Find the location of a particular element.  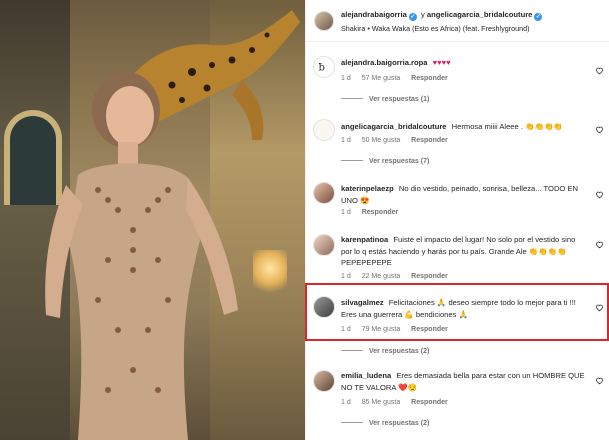

highlight-box is located at coordinates (457, 312).